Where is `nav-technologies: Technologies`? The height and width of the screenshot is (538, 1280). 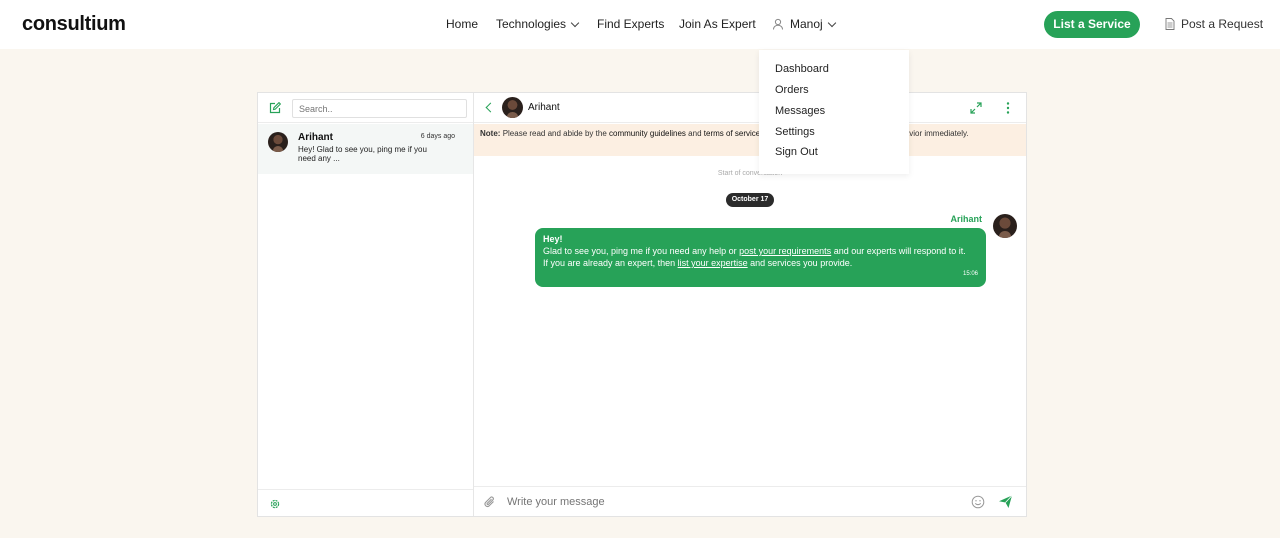
nav-technologies: Technologies is located at coordinates (538, 24).